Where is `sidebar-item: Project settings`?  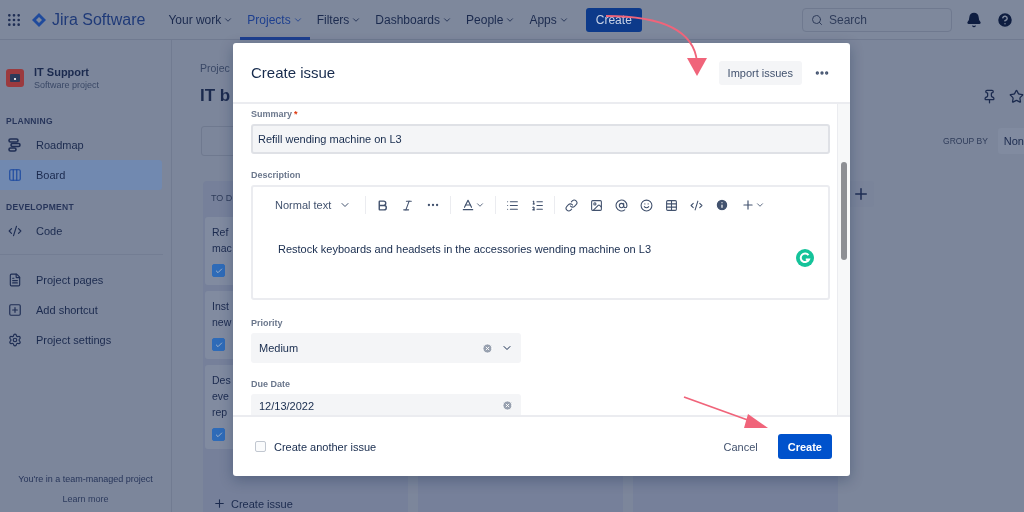
sidebar-item: Project settings is located at coordinates (81, 340).